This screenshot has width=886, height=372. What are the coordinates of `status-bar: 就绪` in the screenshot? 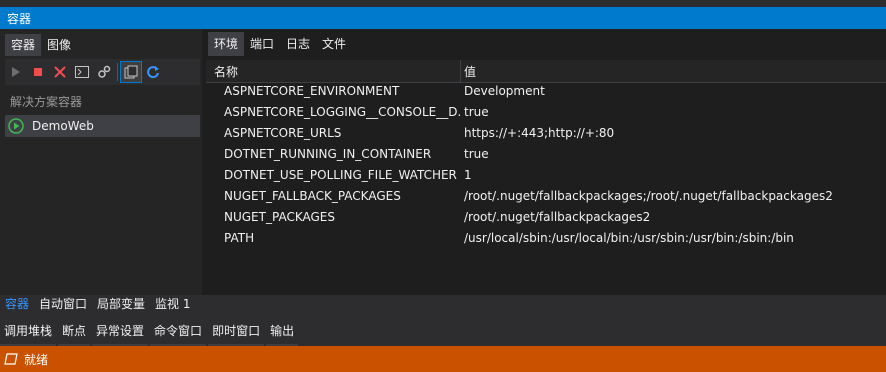 It's located at (443, 359).